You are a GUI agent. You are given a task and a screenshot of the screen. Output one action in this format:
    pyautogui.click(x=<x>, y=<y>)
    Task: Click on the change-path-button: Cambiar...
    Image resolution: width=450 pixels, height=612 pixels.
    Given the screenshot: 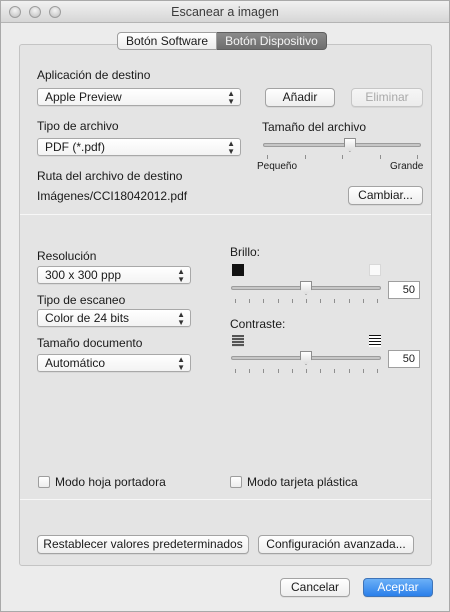 What is the action you would take?
    pyautogui.click(x=385, y=195)
    